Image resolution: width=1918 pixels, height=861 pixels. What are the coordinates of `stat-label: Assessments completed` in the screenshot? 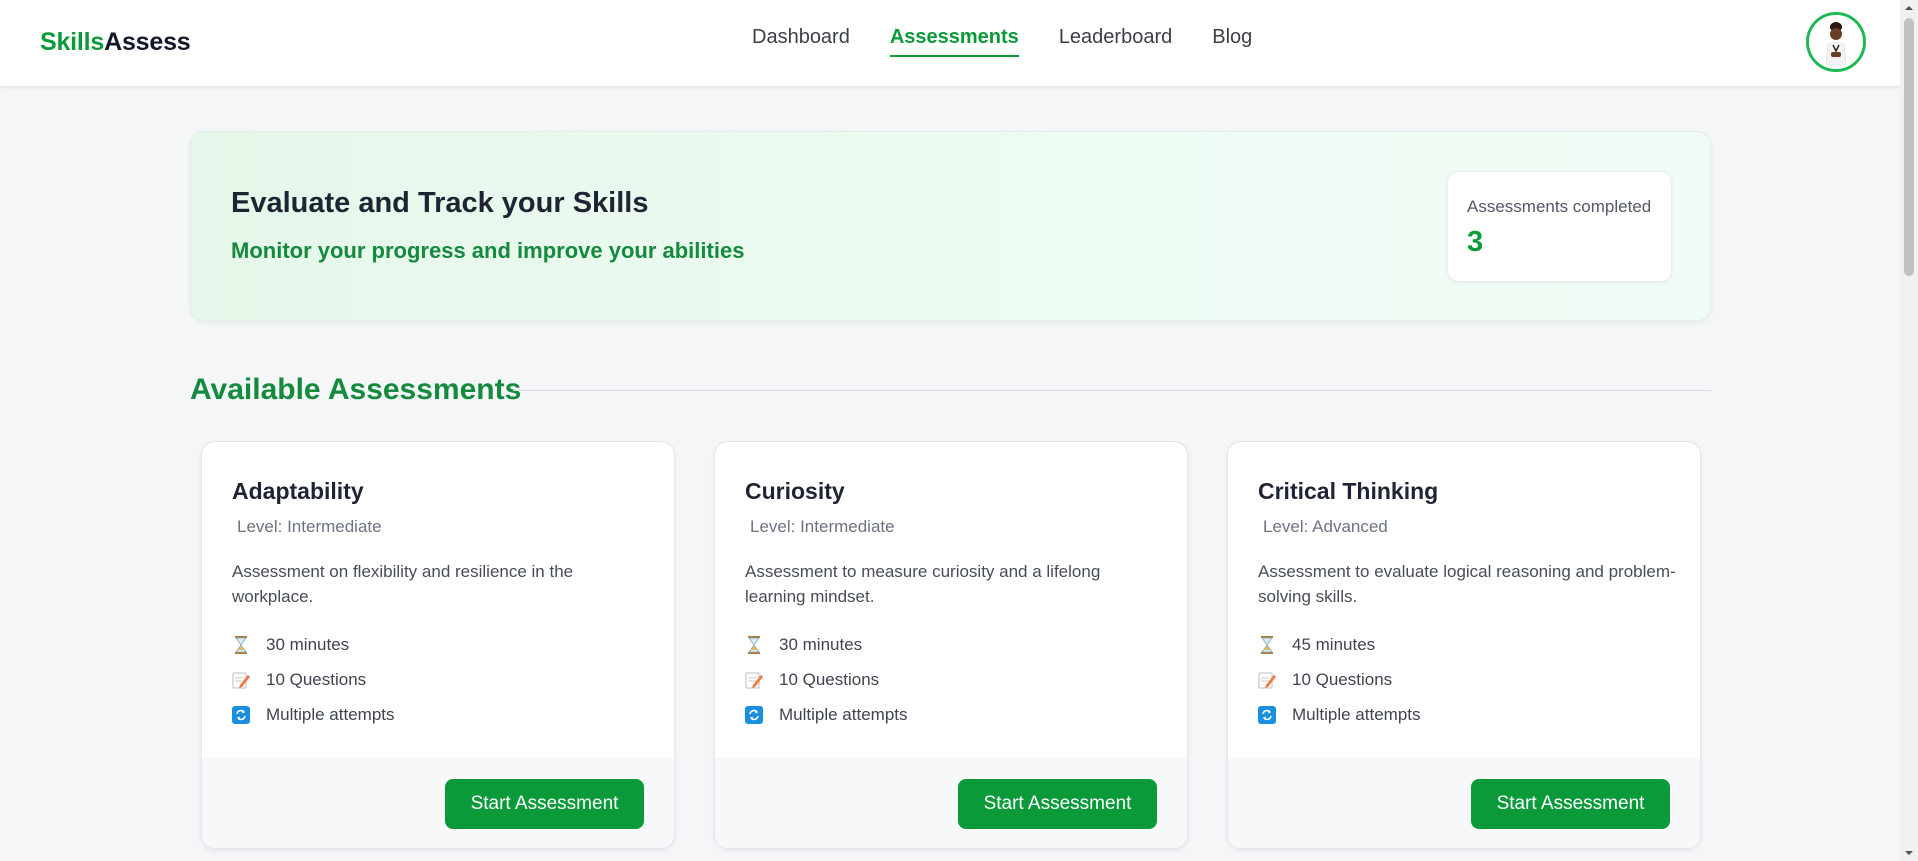 It's located at (1559, 206).